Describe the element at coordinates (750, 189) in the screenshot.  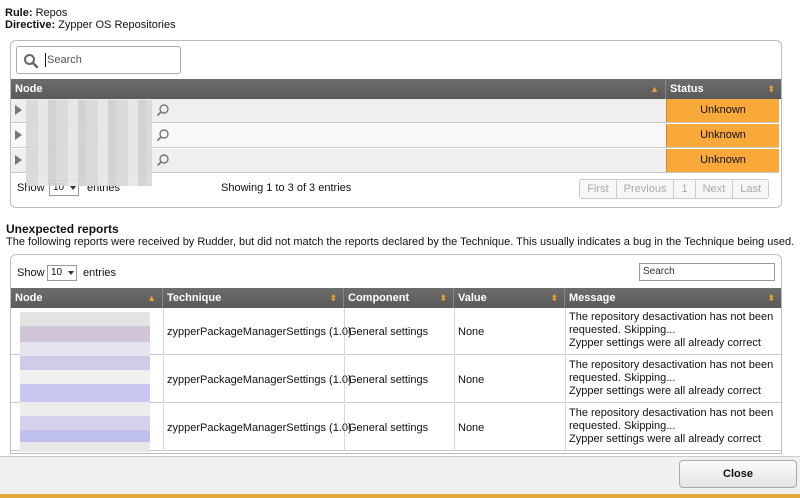
I see `pager-last-button: Last` at that location.